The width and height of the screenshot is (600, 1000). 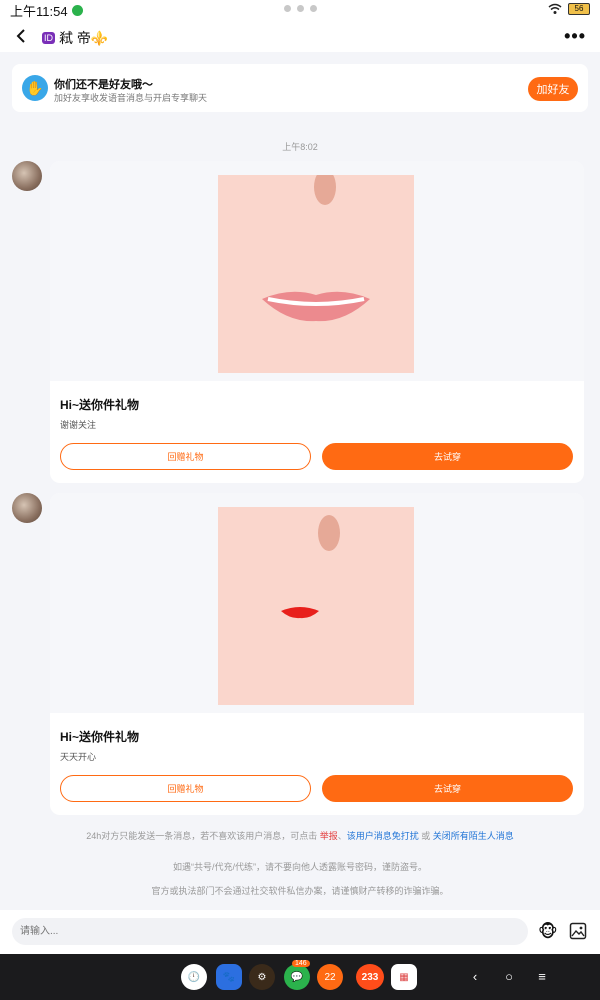 I want to click on status-bar: 上午11:54 56, so click(x=300, y=10).